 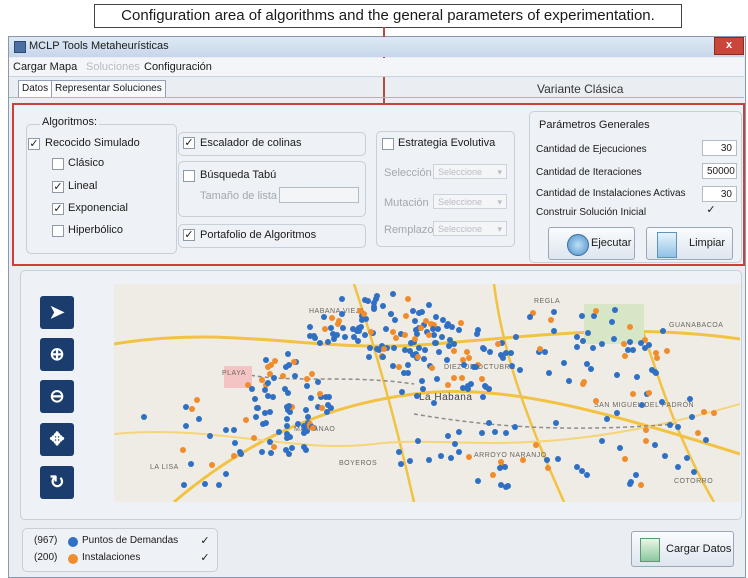 What do you see at coordinates (719, 194) in the screenshot?
I see `instalaciones-activas-input: 30` at bounding box center [719, 194].